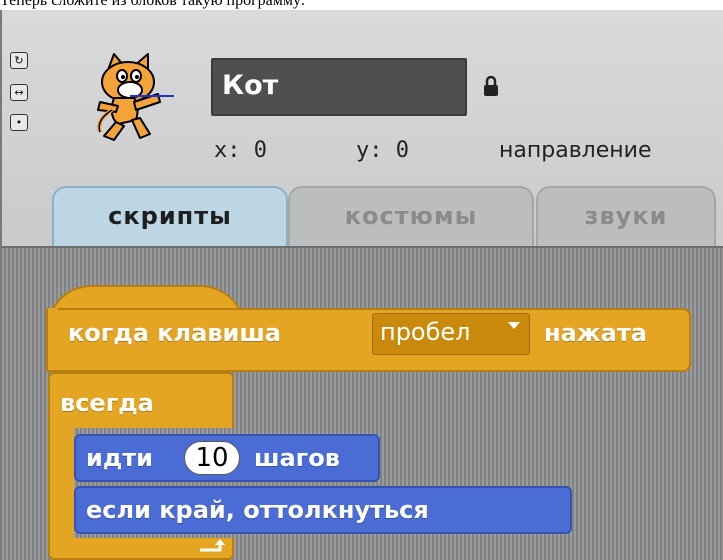 Image resolution: width=723 pixels, height=560 pixels. I want to click on left-right-only-icon: ↔, so click(19, 92).